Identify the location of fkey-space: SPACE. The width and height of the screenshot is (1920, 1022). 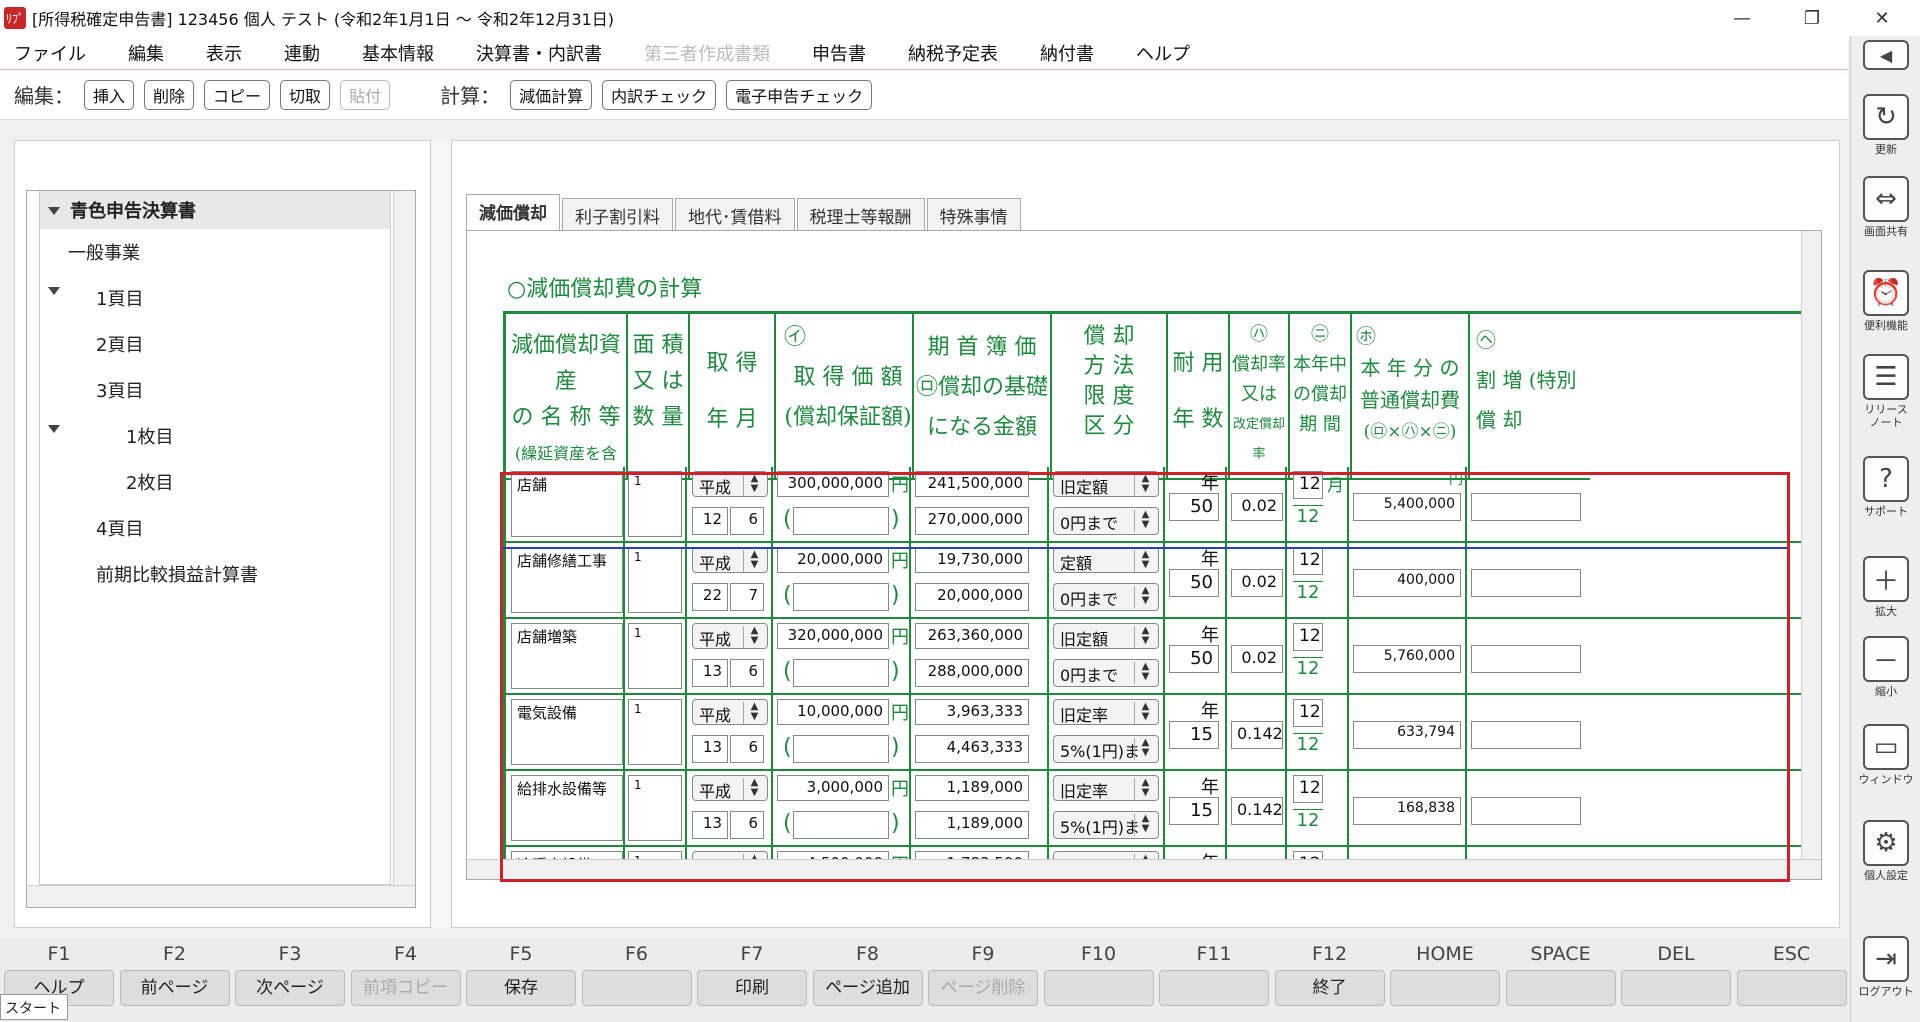
(1560, 972).